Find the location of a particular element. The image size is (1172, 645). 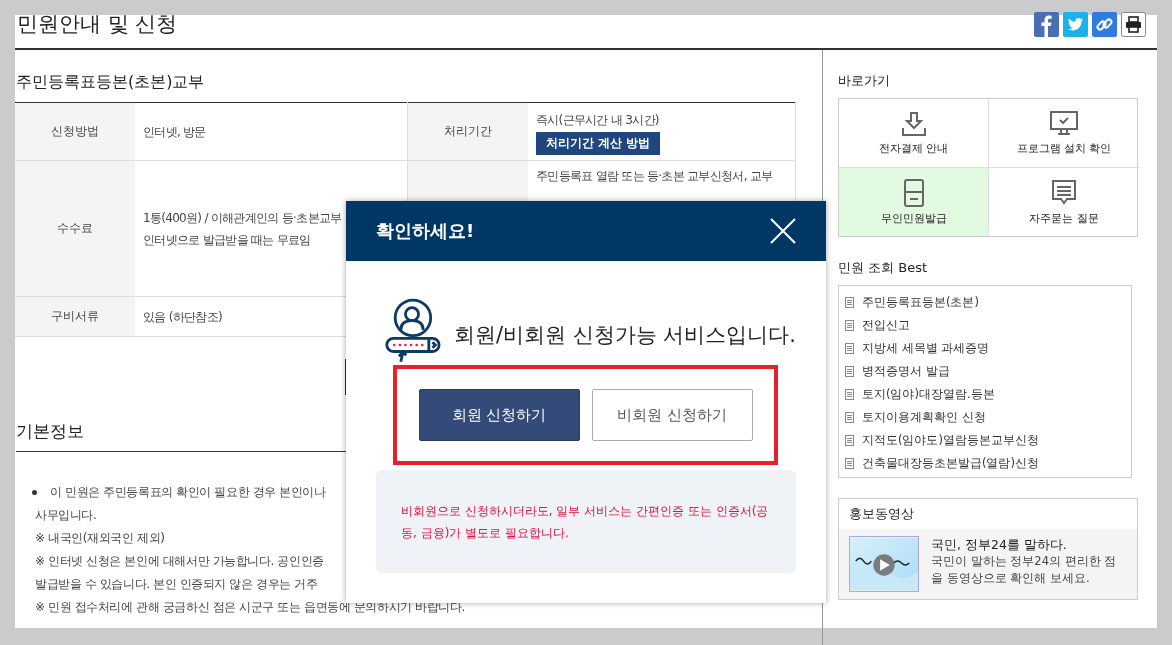

page-title: 민원안내 및 신청 is located at coordinates (97, 24).